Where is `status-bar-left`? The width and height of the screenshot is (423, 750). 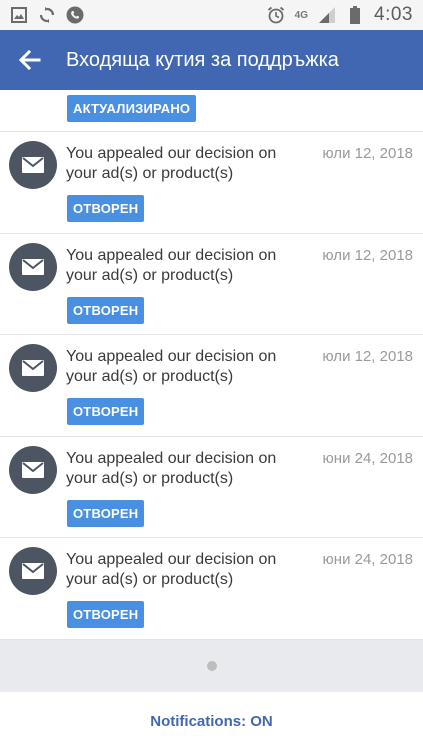 status-bar-left is located at coordinates (47, 15).